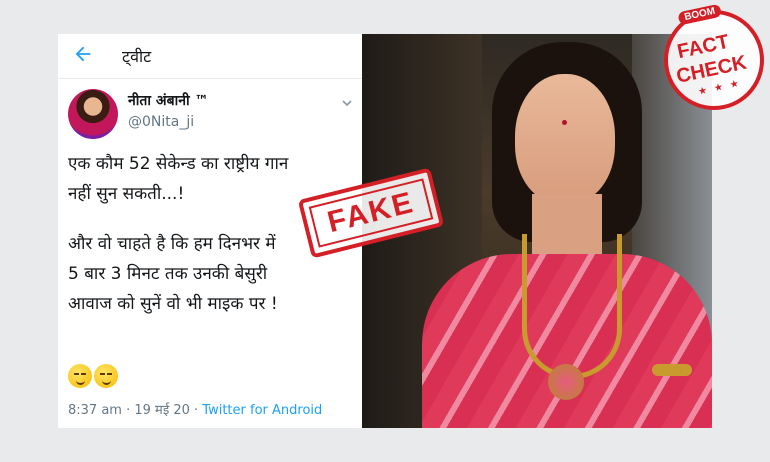 The height and width of the screenshot is (462, 770). What do you see at coordinates (168, 100) in the screenshot?
I see `author-name: नीता अंबानी ™` at bounding box center [168, 100].